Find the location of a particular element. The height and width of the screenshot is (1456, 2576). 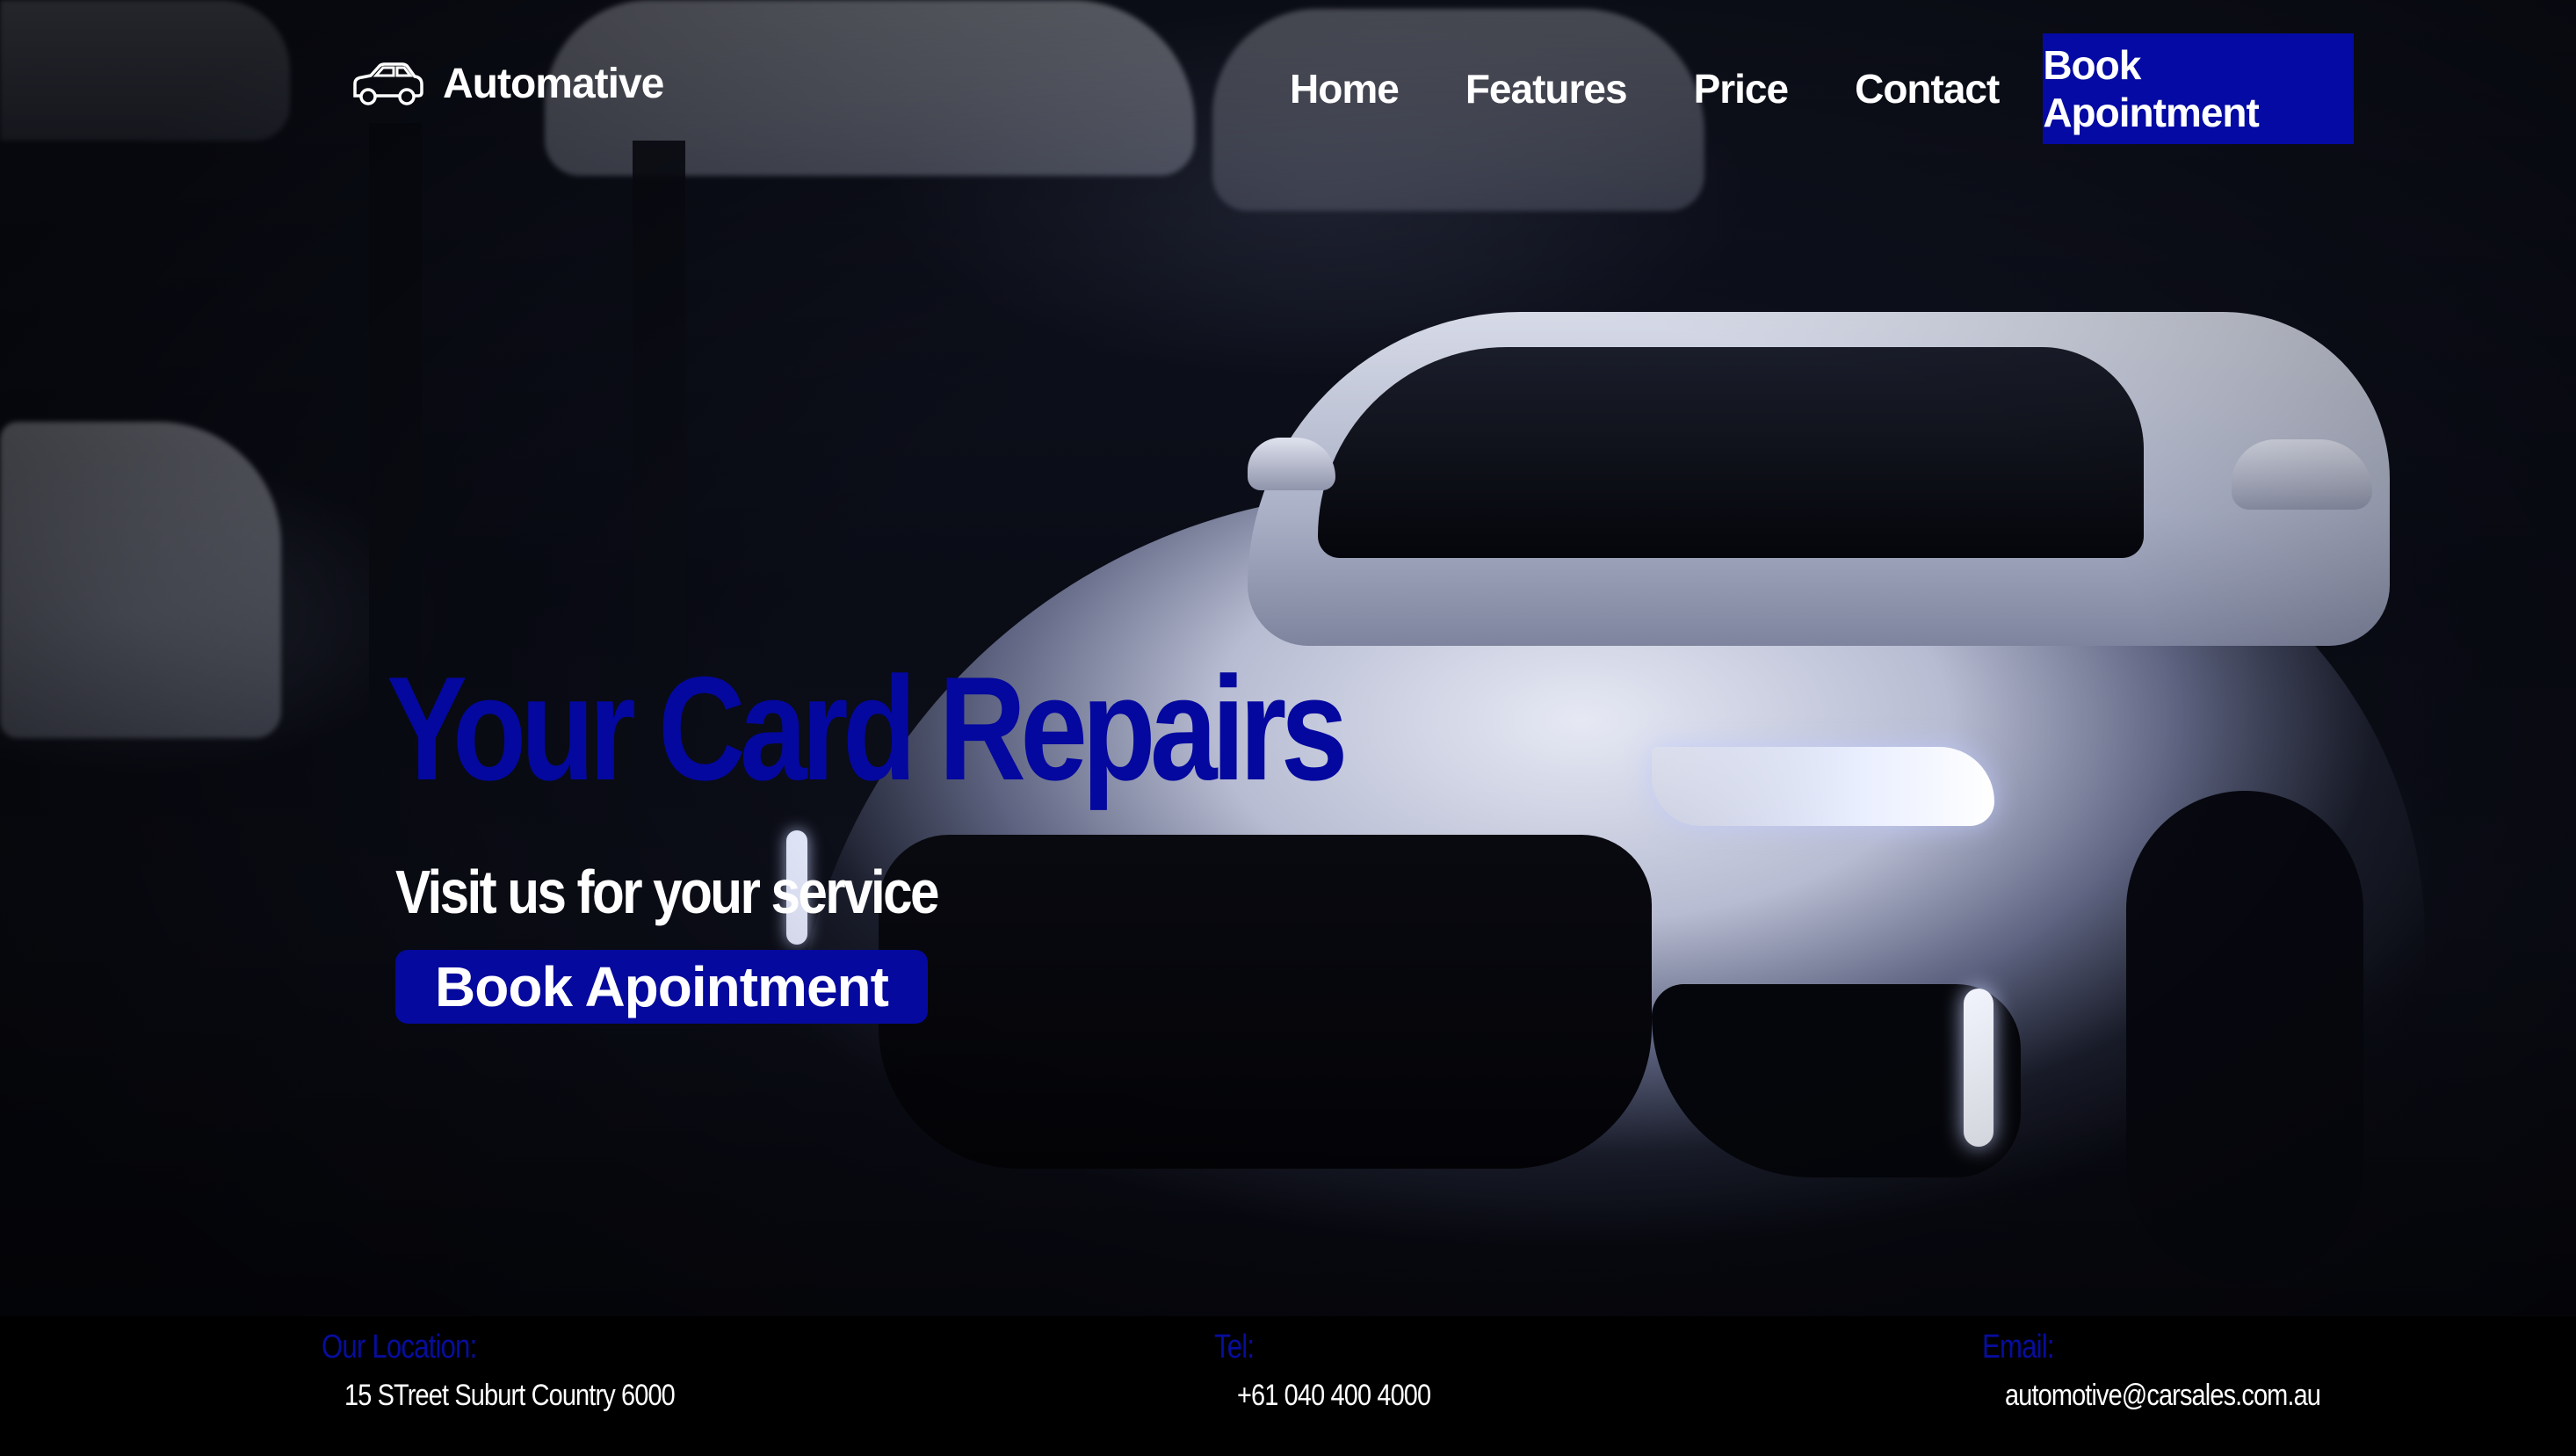

nav-link-home: Home is located at coordinates (1344, 89).